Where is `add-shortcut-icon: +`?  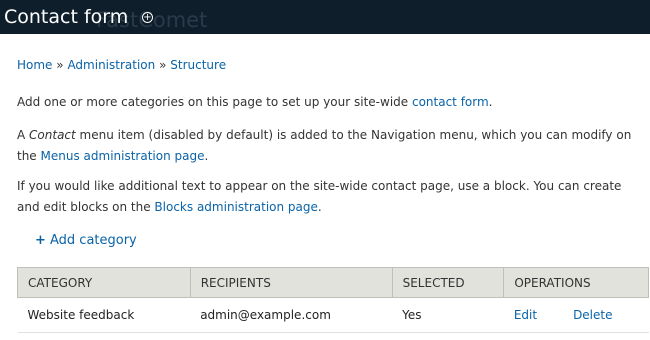 add-shortcut-icon: + is located at coordinates (147, 17).